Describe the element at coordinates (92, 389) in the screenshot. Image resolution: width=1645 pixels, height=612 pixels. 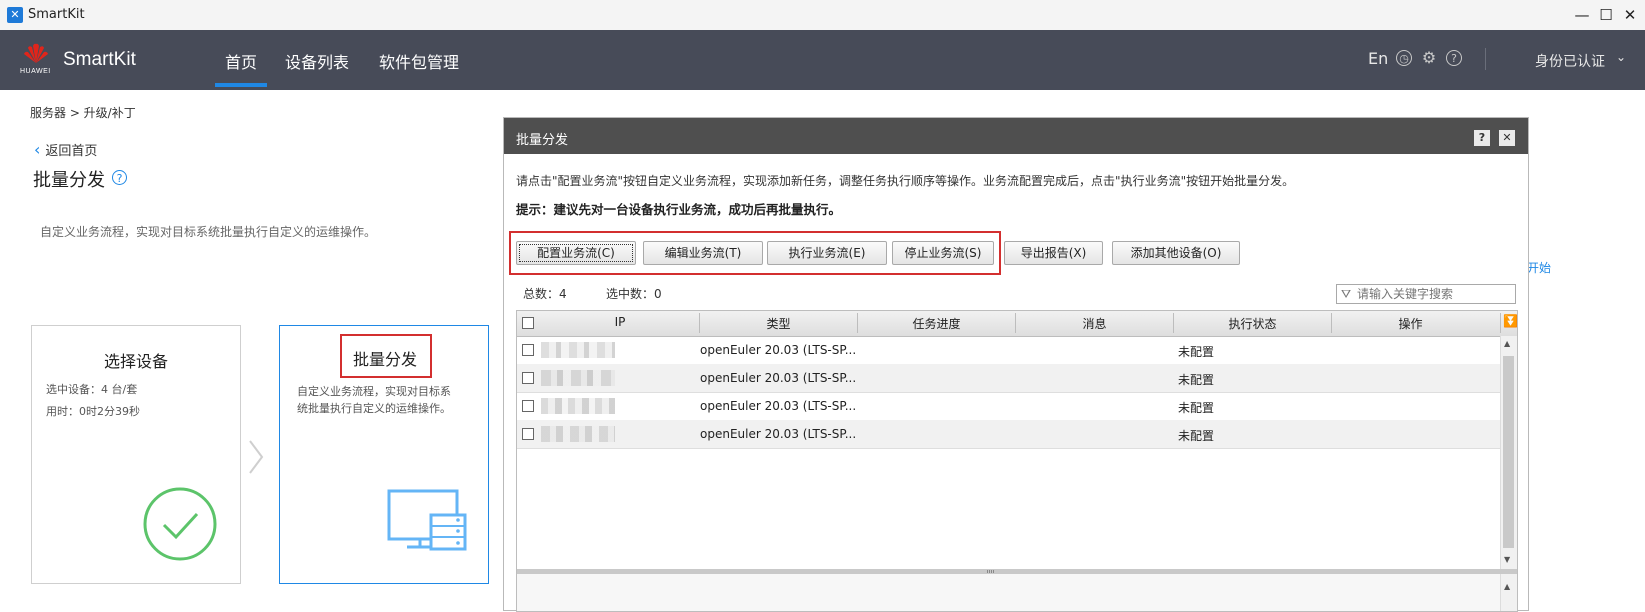
I see `selected-device-count: 选中设备：4 台/套` at that location.